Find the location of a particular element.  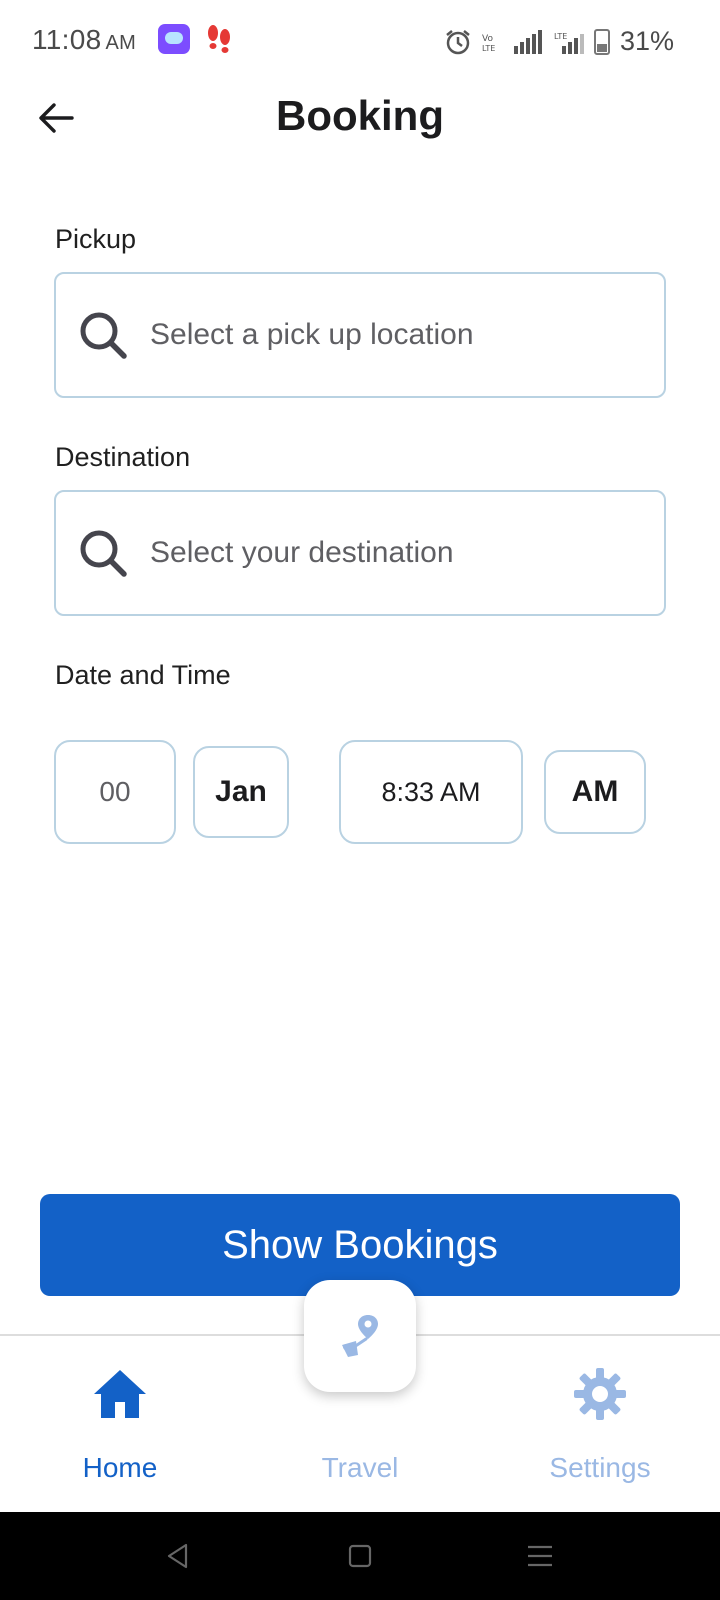

nav-item-home: Home is located at coordinates (120, 1424).